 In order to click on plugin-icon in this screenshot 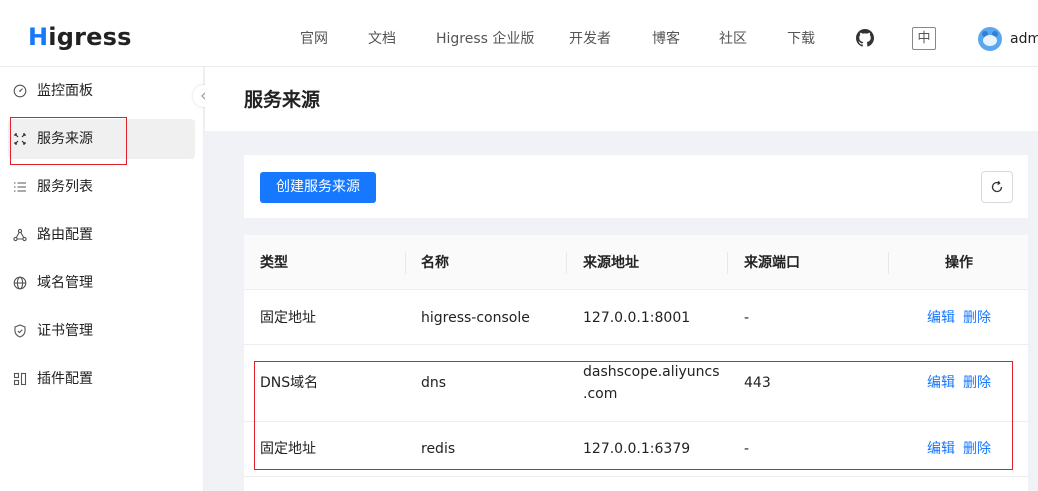, I will do `click(20, 379)`.